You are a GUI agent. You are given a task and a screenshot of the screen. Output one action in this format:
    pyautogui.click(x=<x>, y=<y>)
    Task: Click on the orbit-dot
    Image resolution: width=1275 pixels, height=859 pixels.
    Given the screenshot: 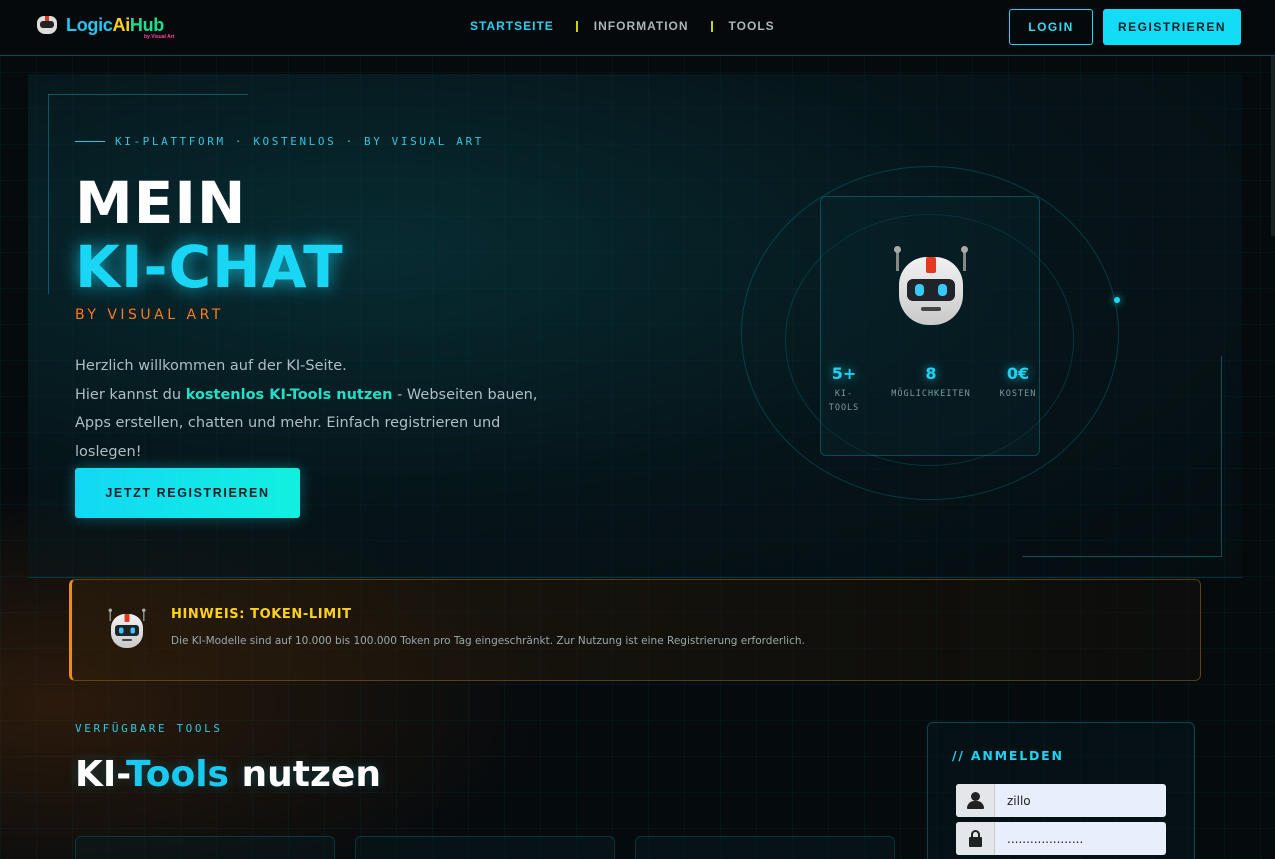 What is the action you would take?
    pyautogui.click(x=1117, y=300)
    